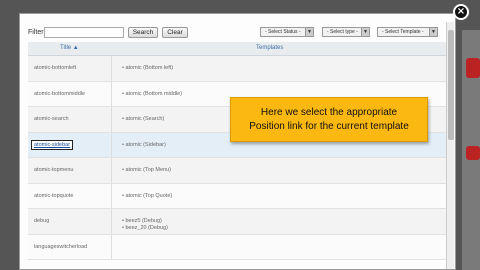 This screenshot has width=480, height=270. What do you see at coordinates (237, 171) in the screenshot?
I see `table-row: atomic-topmenu • atomic (Top Menu)` at bounding box center [237, 171].